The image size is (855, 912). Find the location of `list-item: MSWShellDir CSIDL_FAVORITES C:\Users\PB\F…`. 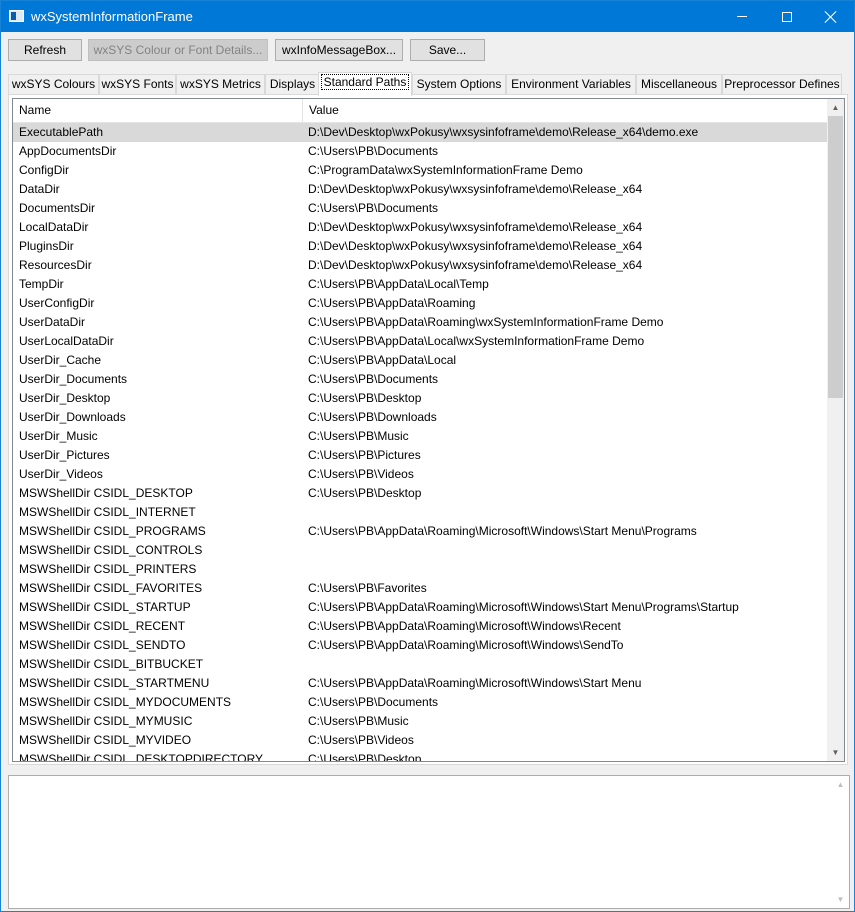

list-item: MSWShellDir CSIDL_FAVORITES C:\Users\PB\F… is located at coordinates (420, 588).